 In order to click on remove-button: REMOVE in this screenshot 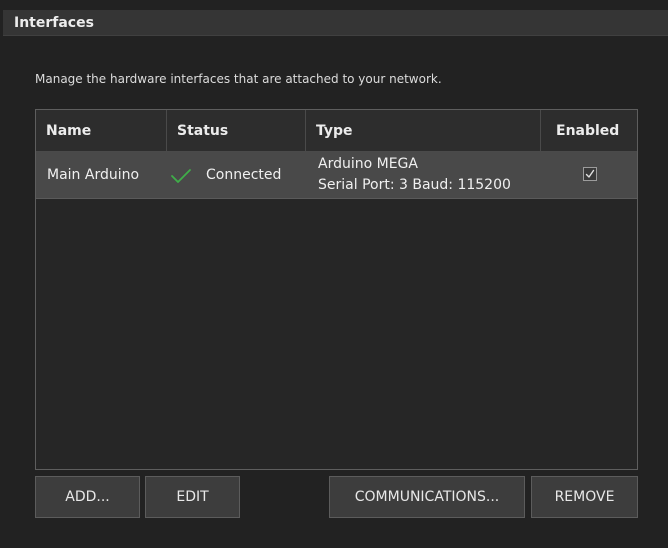, I will do `click(584, 497)`.